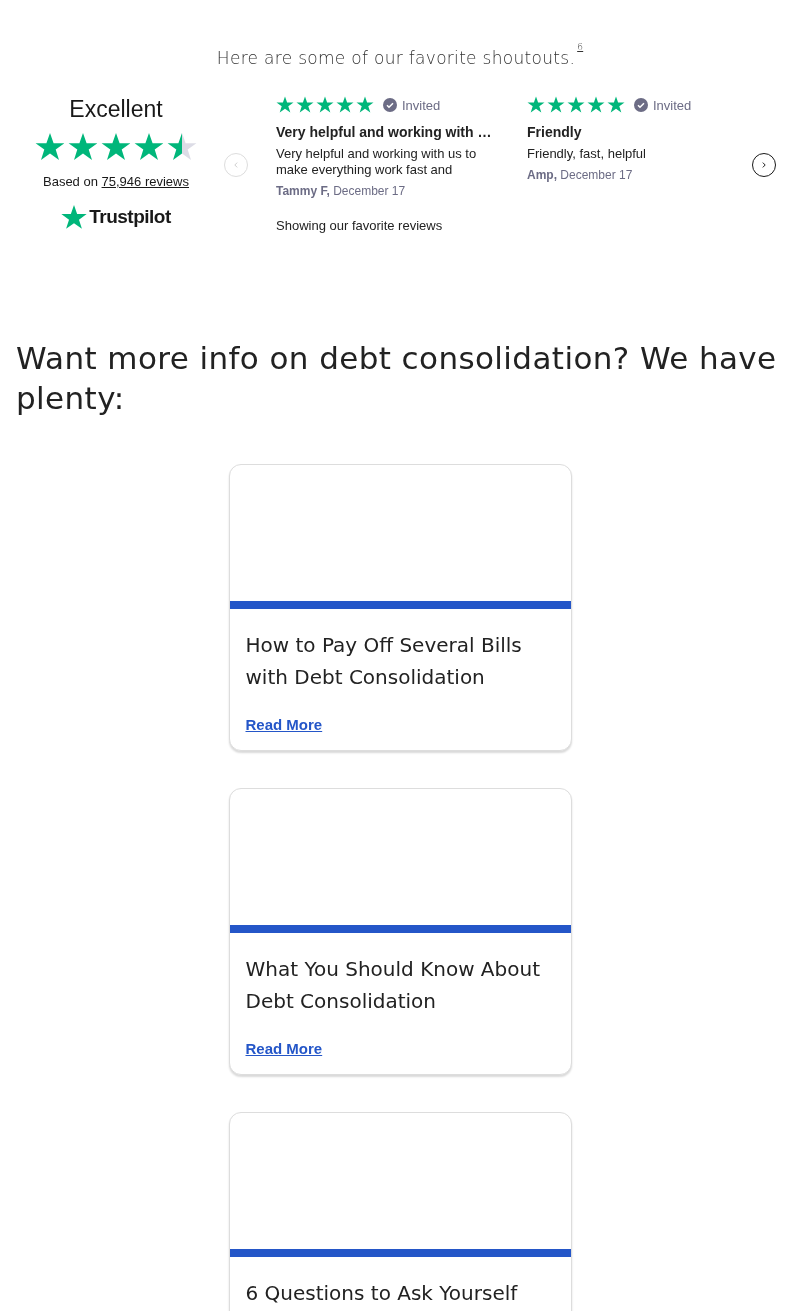  What do you see at coordinates (580, 47) in the screenshot?
I see `footnote-link: 6` at bounding box center [580, 47].